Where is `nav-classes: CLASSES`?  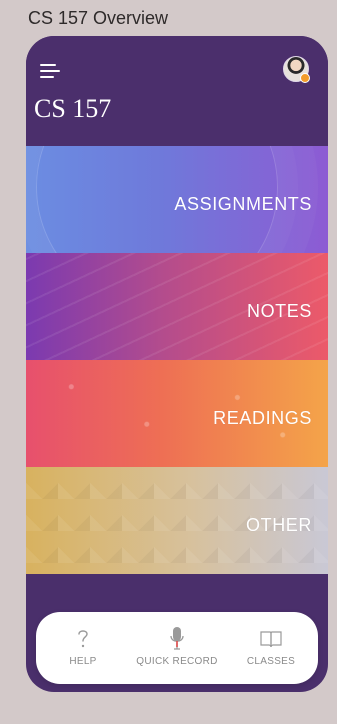
nav-classes: CLASSES is located at coordinates (271, 652).